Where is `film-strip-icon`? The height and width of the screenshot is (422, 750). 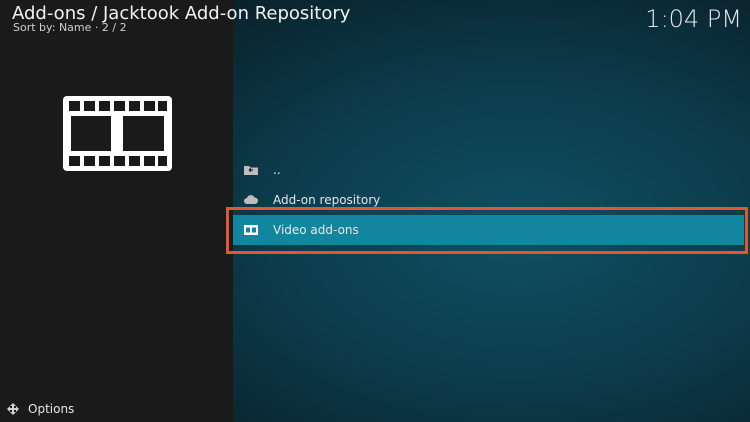
film-strip-icon is located at coordinates (117, 133).